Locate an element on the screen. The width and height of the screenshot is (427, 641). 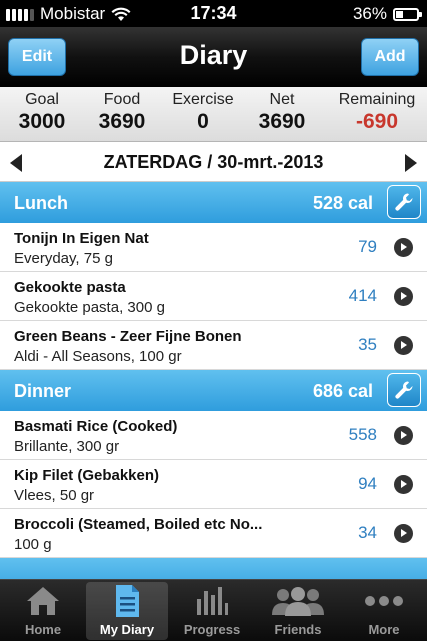
battery-percent: 36% is located at coordinates (369, 13).